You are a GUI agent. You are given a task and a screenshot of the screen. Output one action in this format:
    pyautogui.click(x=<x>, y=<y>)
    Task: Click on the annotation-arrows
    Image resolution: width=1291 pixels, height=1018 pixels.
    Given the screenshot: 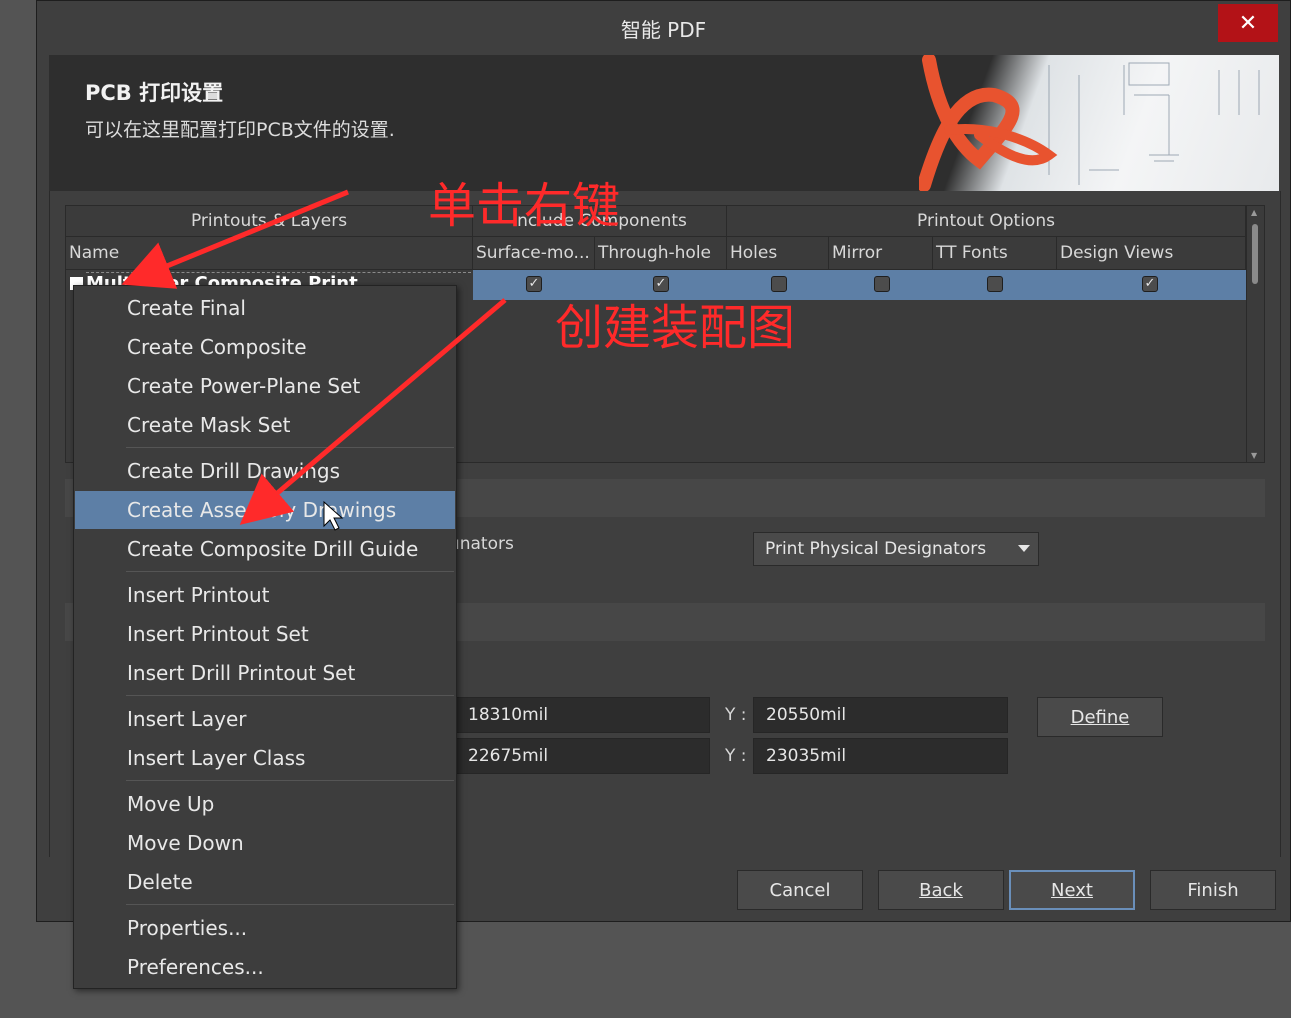 What is the action you would take?
    pyautogui.click(x=314, y=360)
    